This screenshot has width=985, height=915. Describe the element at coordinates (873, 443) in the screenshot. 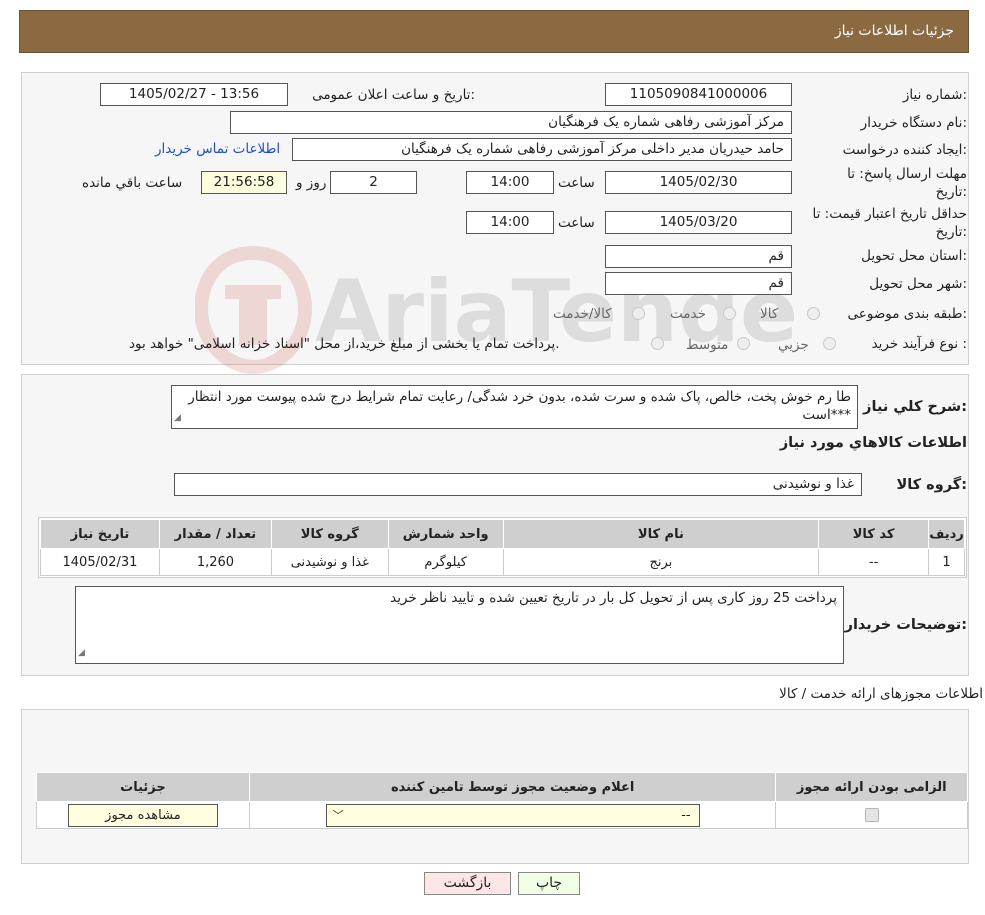

I see `goods-section-title: اطلاعات کالاهاي مورد نیاز` at that location.